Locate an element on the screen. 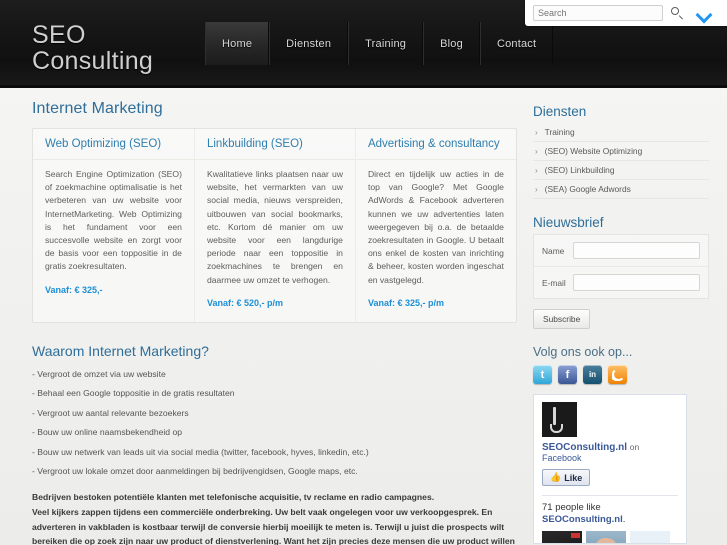 Image resolution: width=727 pixels, height=545 pixels. main-navigation: Home Diensten Training Blog Contact is located at coordinates (379, 43).